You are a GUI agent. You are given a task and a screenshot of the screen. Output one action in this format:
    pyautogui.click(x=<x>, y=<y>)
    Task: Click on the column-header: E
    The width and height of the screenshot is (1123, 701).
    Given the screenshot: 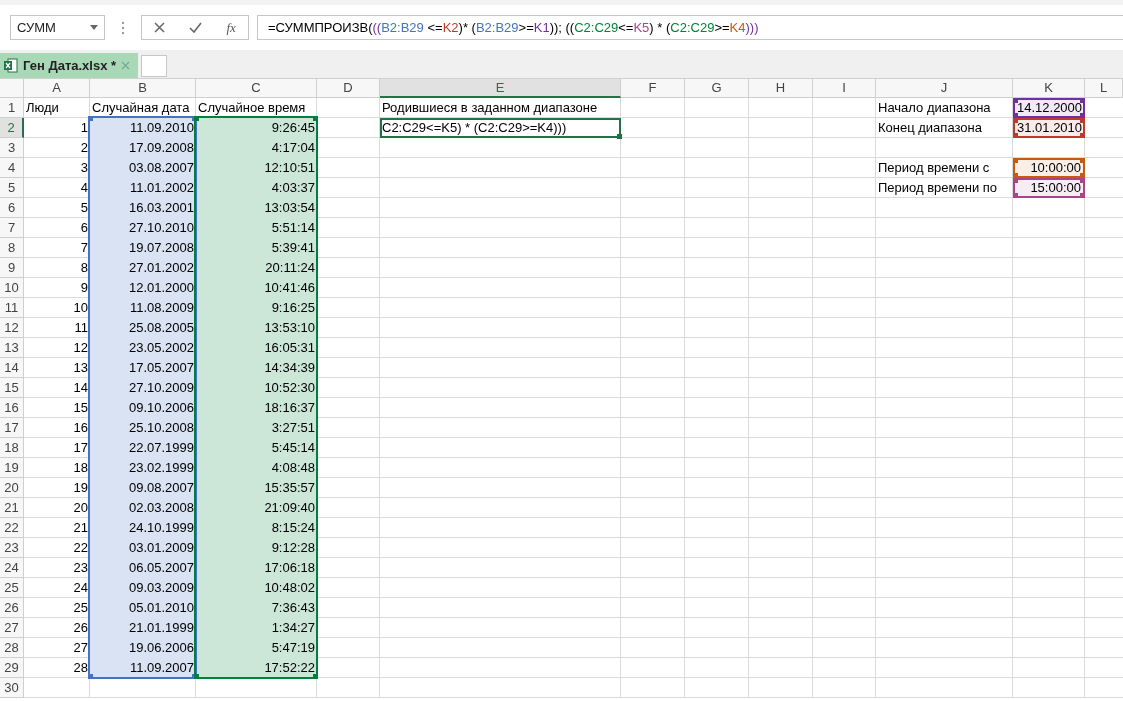 What is the action you would take?
    pyautogui.click(x=500, y=88)
    